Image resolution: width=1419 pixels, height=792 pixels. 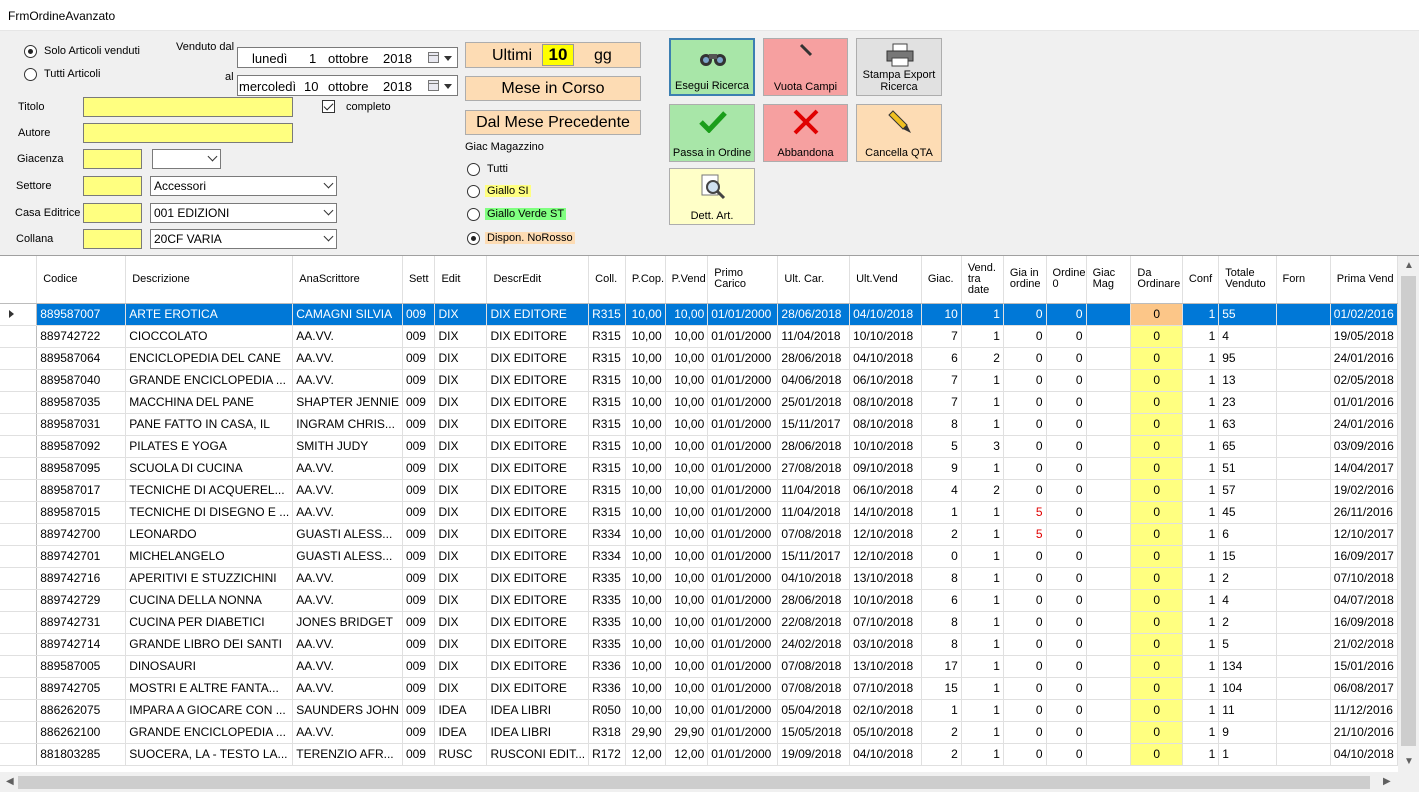 I want to click on table-cell: 16/09/2017, so click(x=1364, y=556).